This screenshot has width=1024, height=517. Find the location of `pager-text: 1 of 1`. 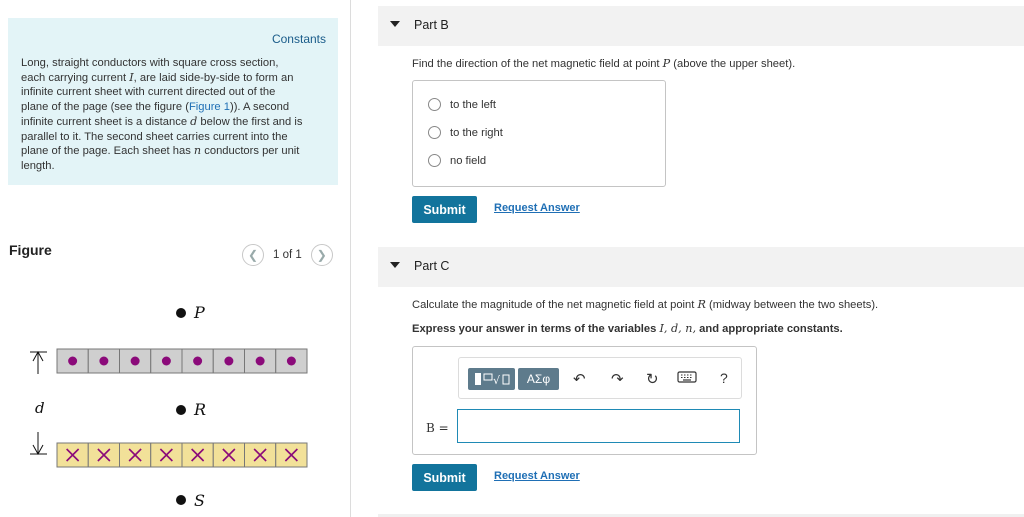

pager-text: 1 of 1 is located at coordinates (287, 255).